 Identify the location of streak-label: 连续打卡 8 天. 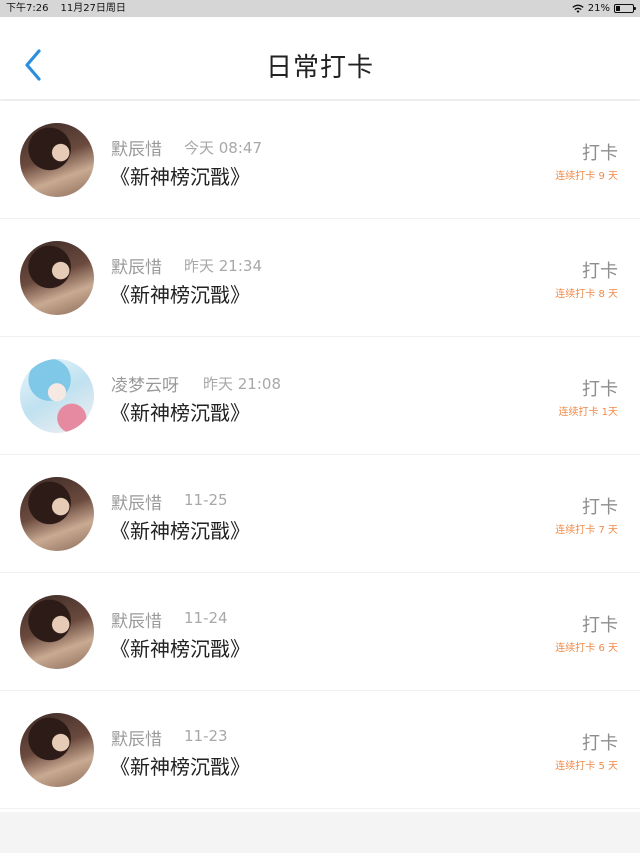
(586, 294).